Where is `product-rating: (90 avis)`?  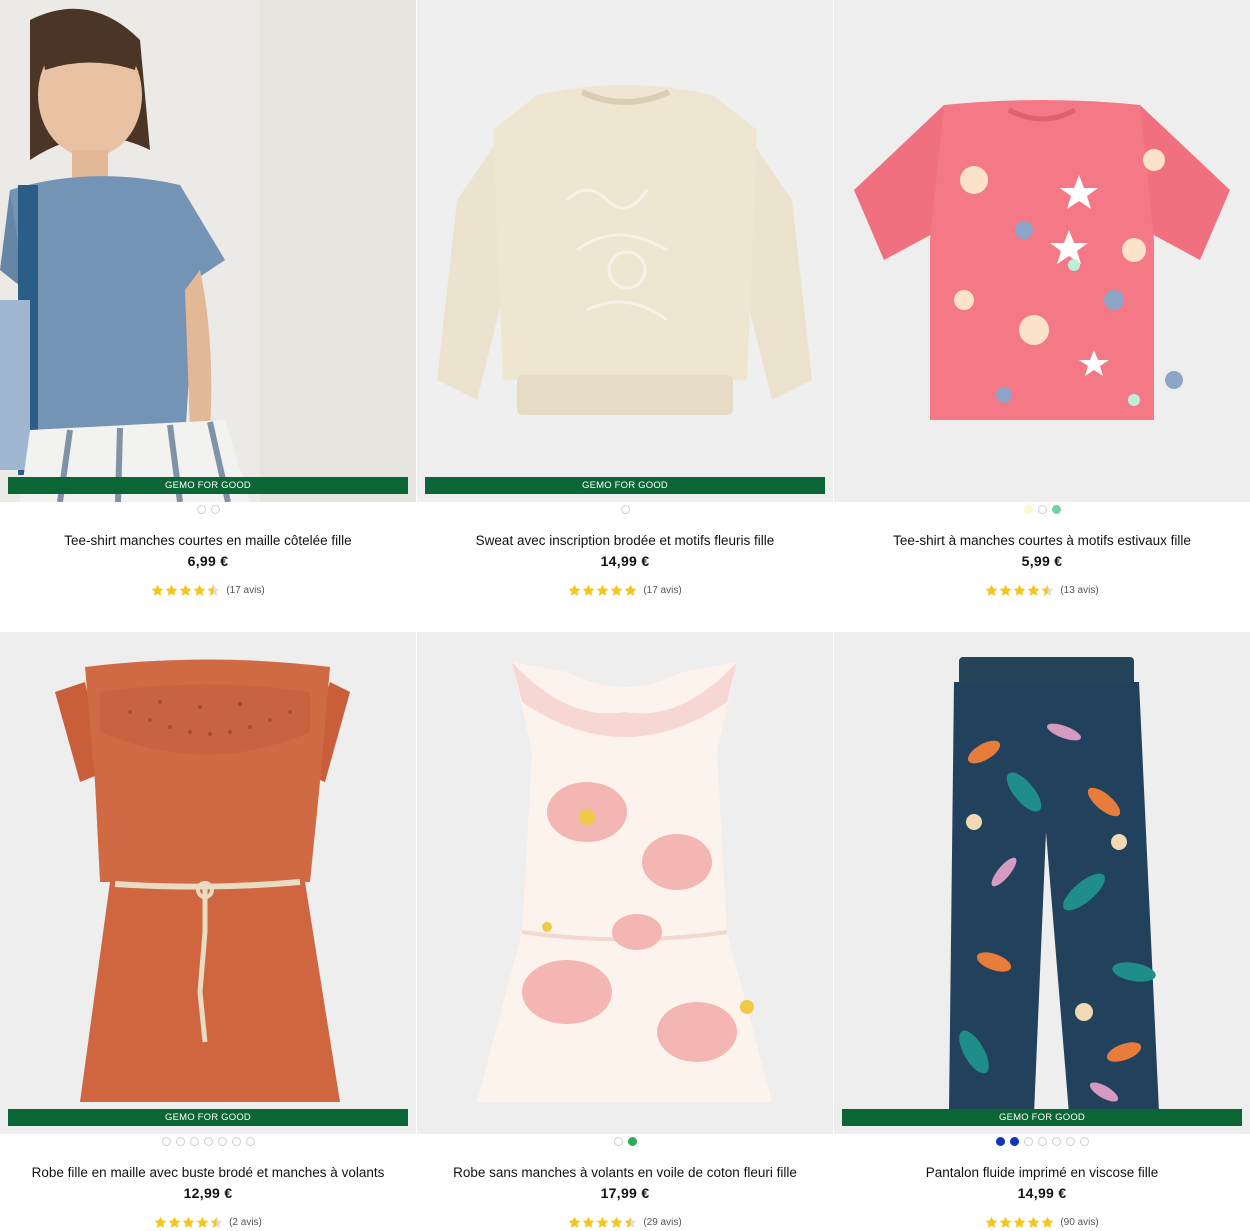 product-rating: (90 avis) is located at coordinates (1042, 1222).